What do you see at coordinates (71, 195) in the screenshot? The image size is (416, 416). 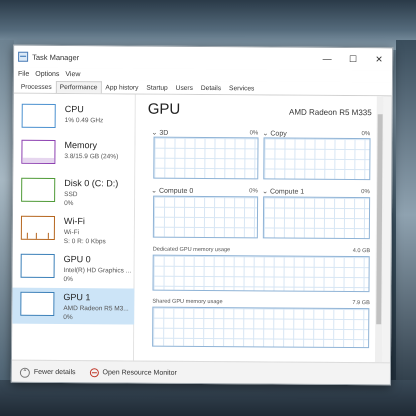 I see `sidebar-item-detail: SSD` at bounding box center [71, 195].